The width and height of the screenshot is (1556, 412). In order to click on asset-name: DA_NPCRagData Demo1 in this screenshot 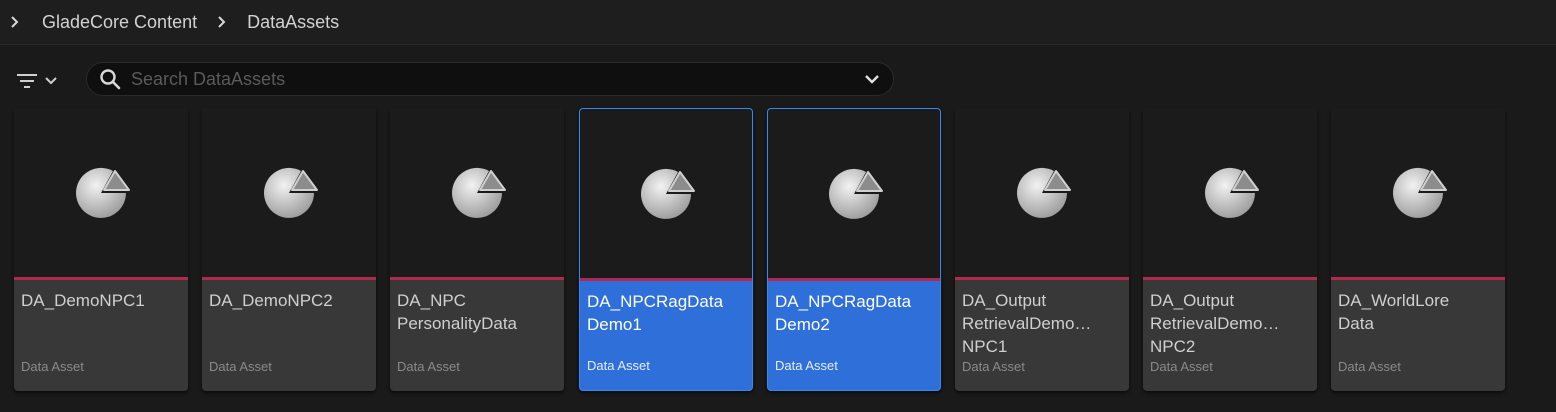, I will do `click(655, 313)`.